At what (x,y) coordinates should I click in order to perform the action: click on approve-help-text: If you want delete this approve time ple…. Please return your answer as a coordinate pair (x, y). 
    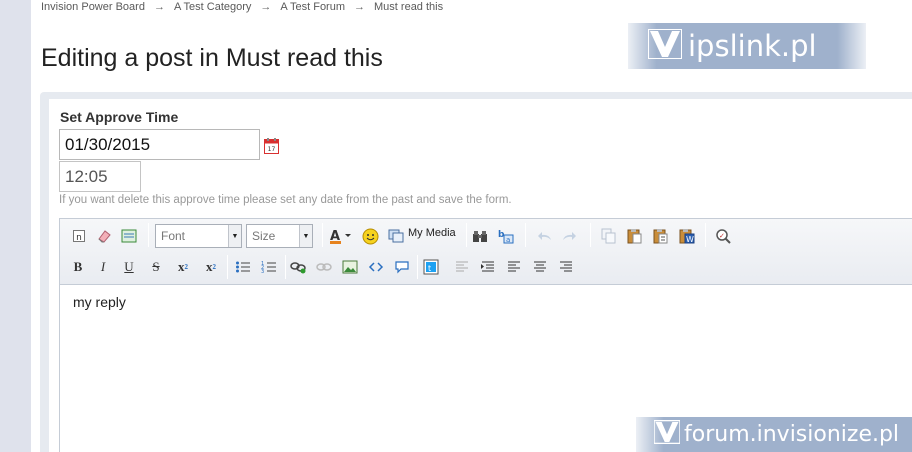
    Looking at the image, I should click on (285, 200).